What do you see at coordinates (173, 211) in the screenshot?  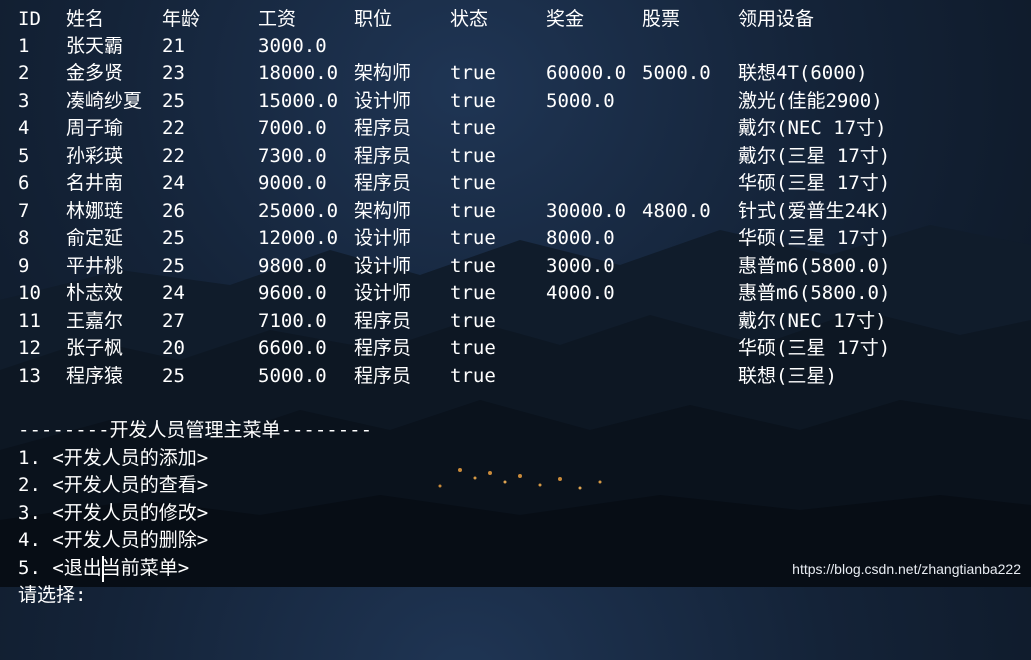 I see `cell-age: 26` at bounding box center [173, 211].